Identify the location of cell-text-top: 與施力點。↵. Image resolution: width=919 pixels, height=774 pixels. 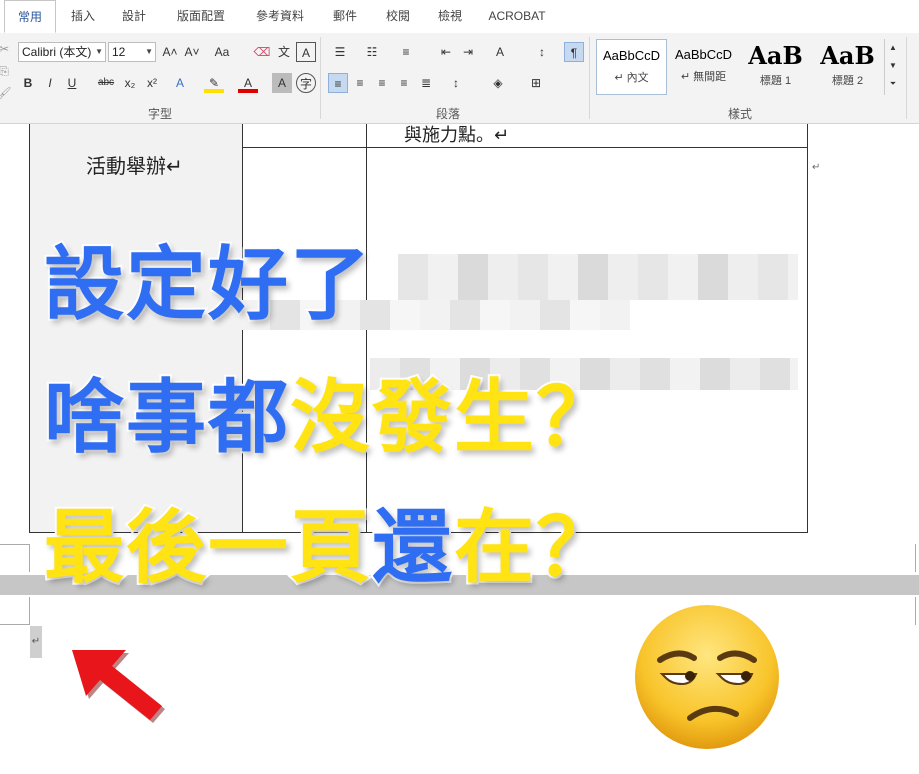
(457, 135).